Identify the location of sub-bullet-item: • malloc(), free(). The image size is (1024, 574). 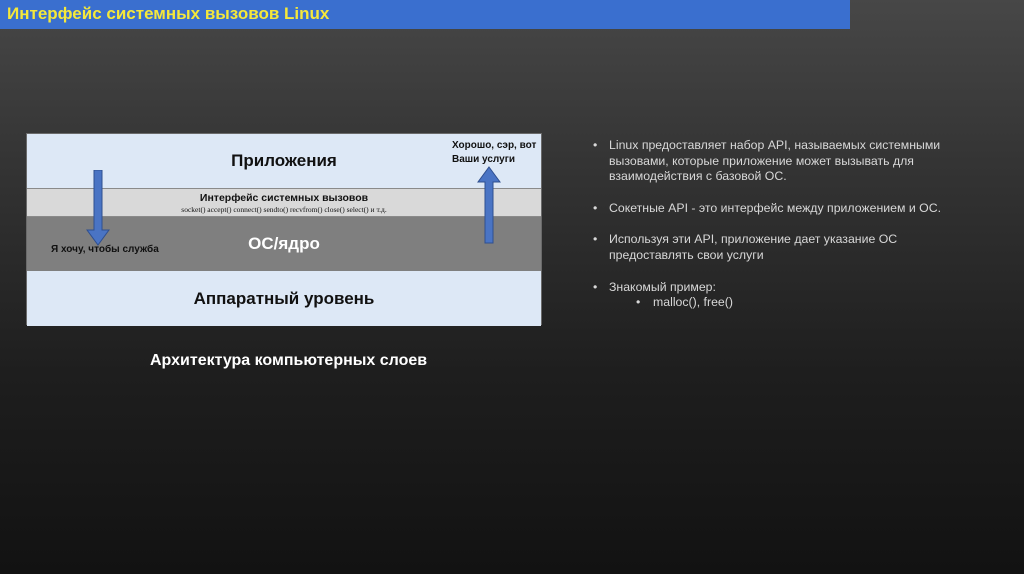
(781, 303).